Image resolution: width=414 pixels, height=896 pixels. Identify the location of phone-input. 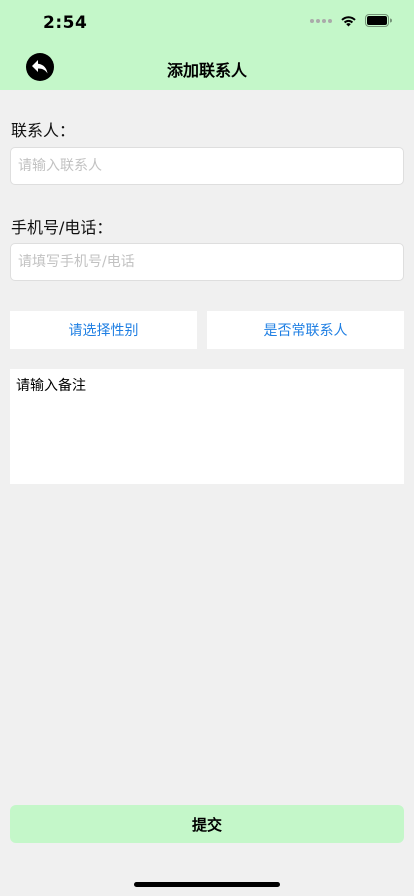
(207, 262).